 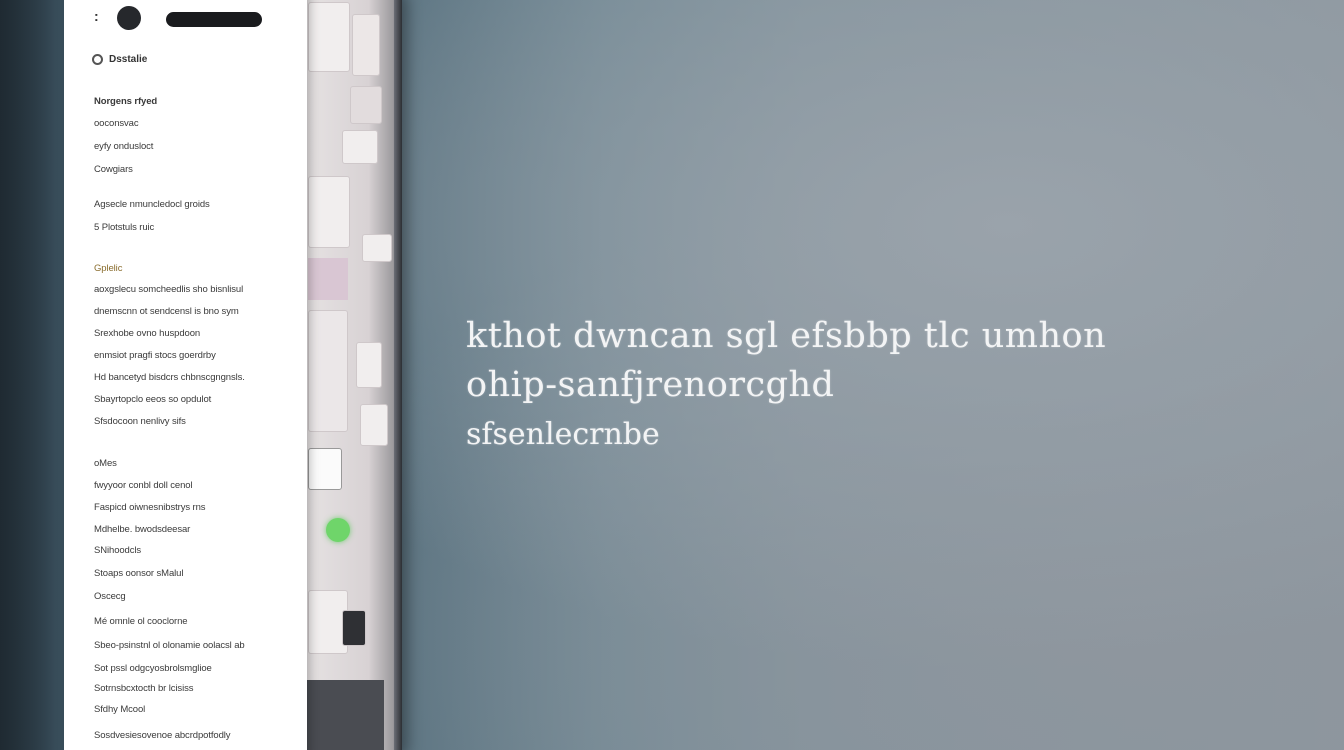 What do you see at coordinates (108, 268) in the screenshot?
I see `section-heading: Gplelic` at bounding box center [108, 268].